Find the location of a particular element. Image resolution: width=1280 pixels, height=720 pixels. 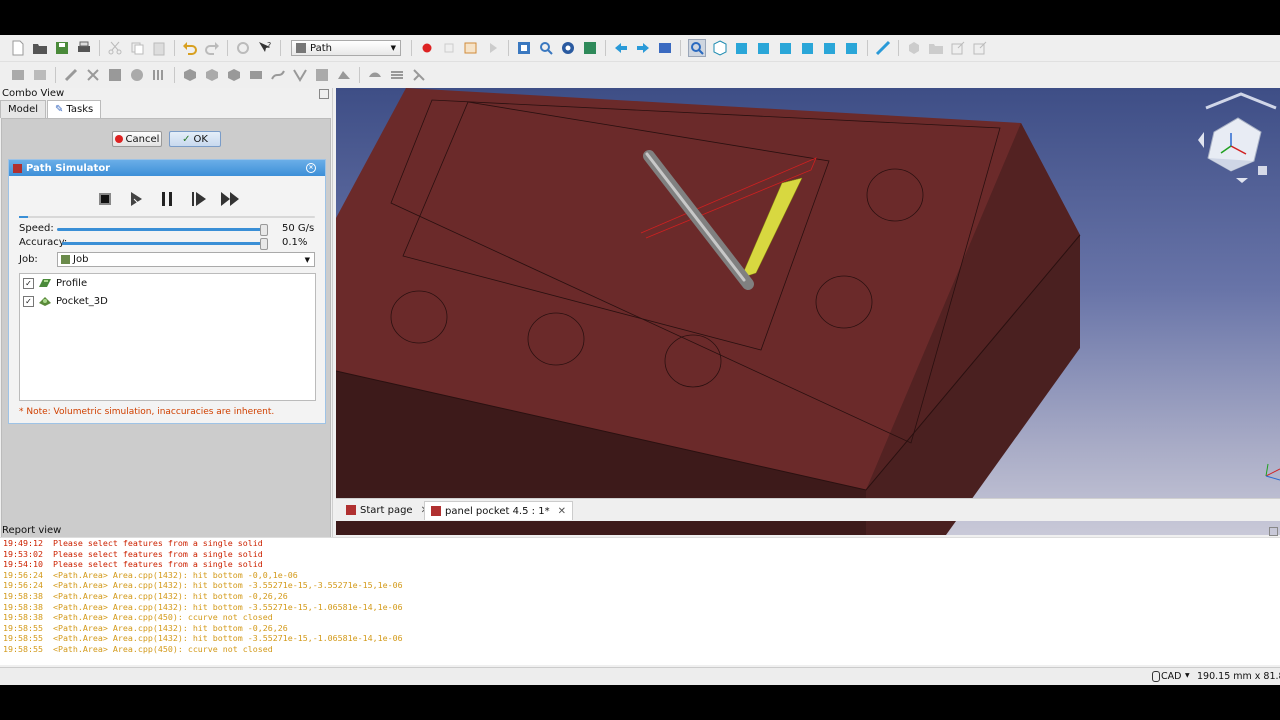

zoom-icon is located at coordinates (697, 48).